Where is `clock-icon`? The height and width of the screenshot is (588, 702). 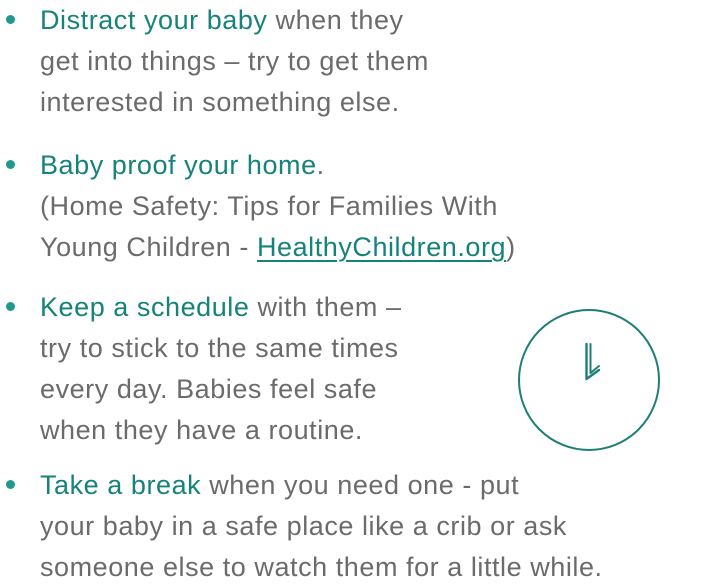 clock-icon is located at coordinates (589, 380).